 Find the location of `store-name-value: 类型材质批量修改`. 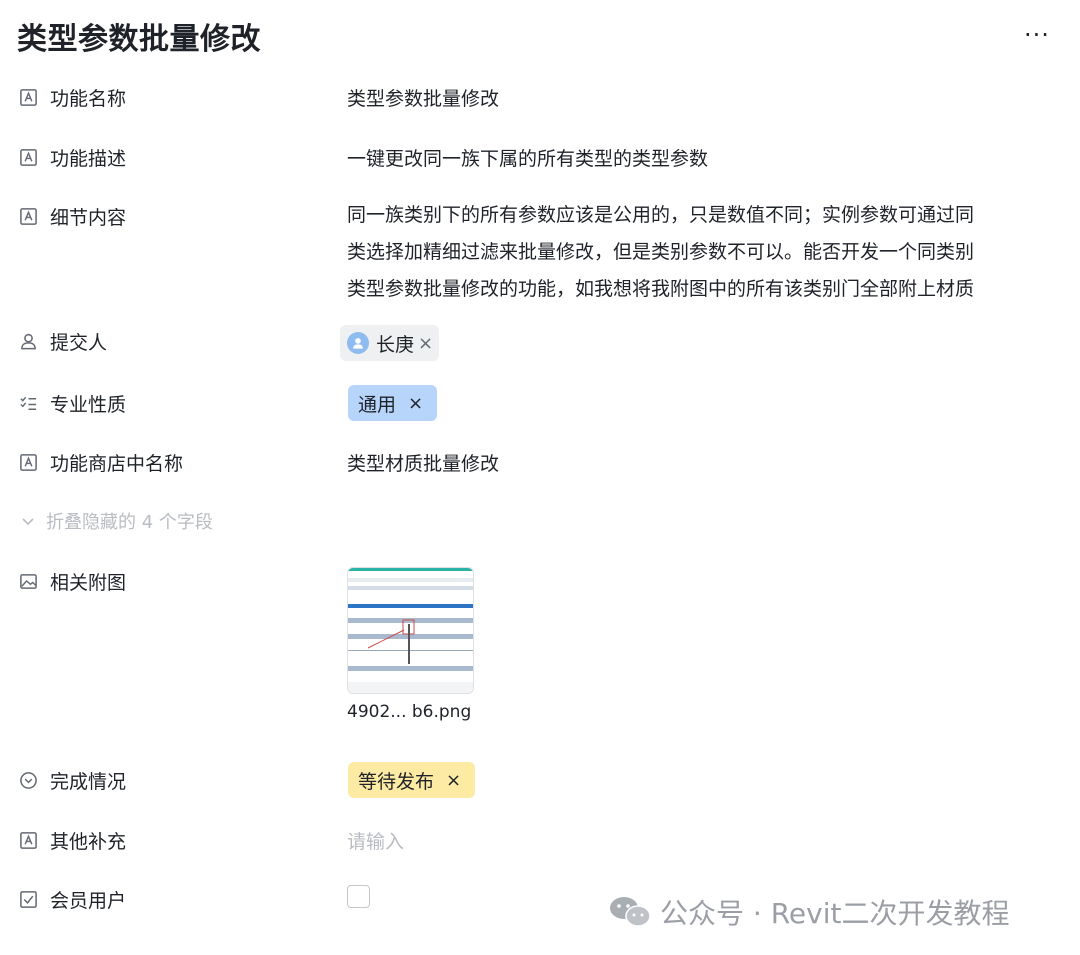

store-name-value: 类型材质批量修改 is located at coordinates (423, 462).